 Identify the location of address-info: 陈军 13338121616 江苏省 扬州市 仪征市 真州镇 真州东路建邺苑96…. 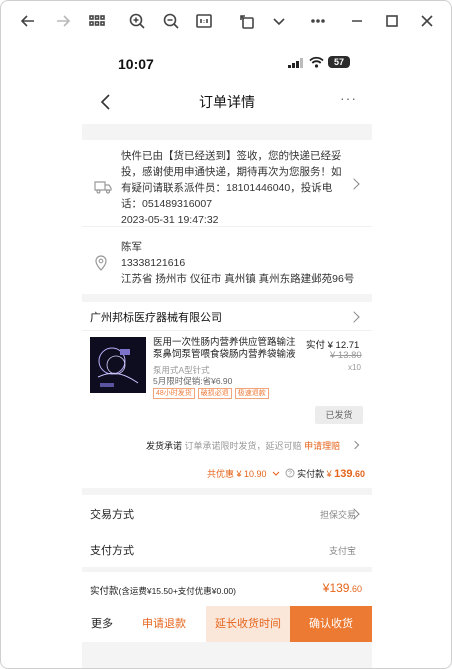
(237, 263).